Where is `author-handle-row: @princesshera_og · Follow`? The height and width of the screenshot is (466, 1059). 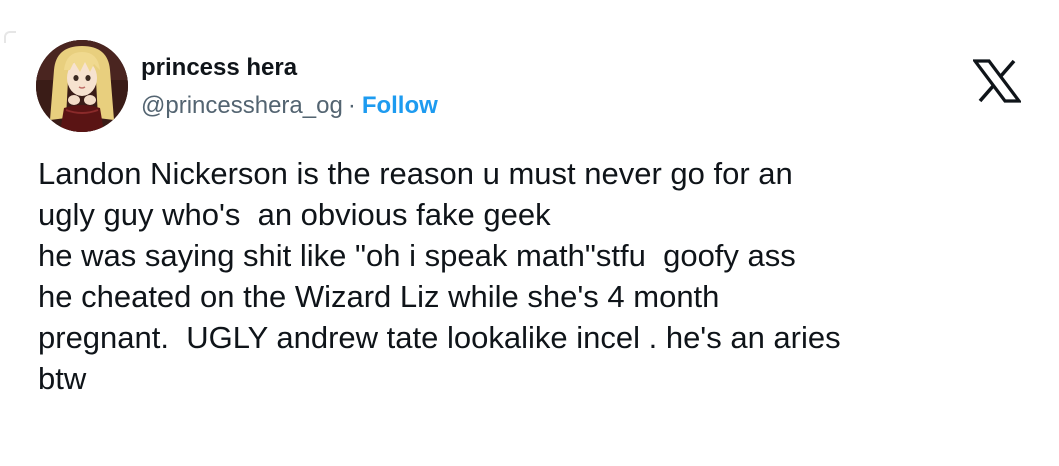 author-handle-row: @princesshera_og · Follow is located at coordinates (289, 106).